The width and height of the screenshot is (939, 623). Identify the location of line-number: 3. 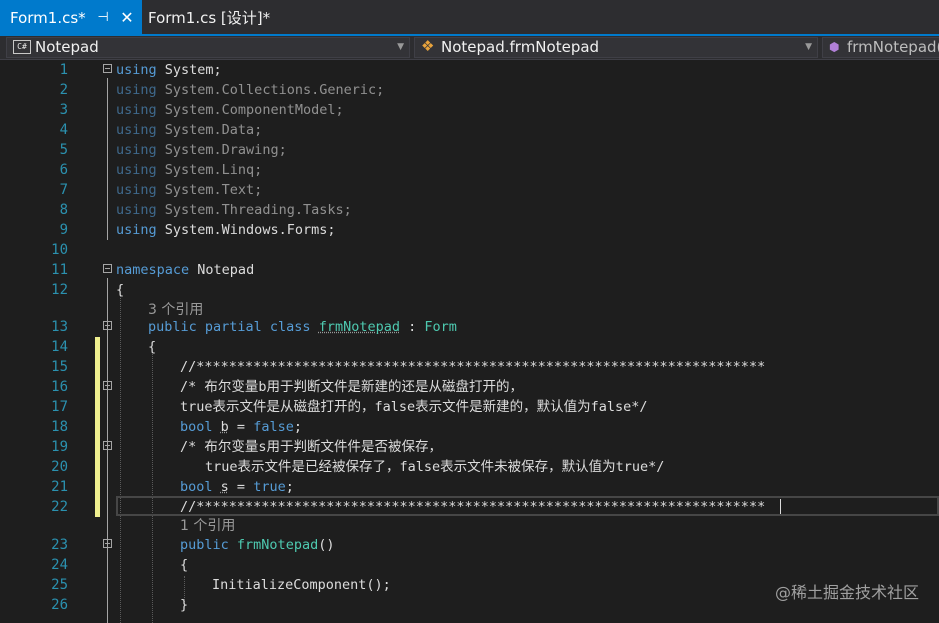
(63, 110).